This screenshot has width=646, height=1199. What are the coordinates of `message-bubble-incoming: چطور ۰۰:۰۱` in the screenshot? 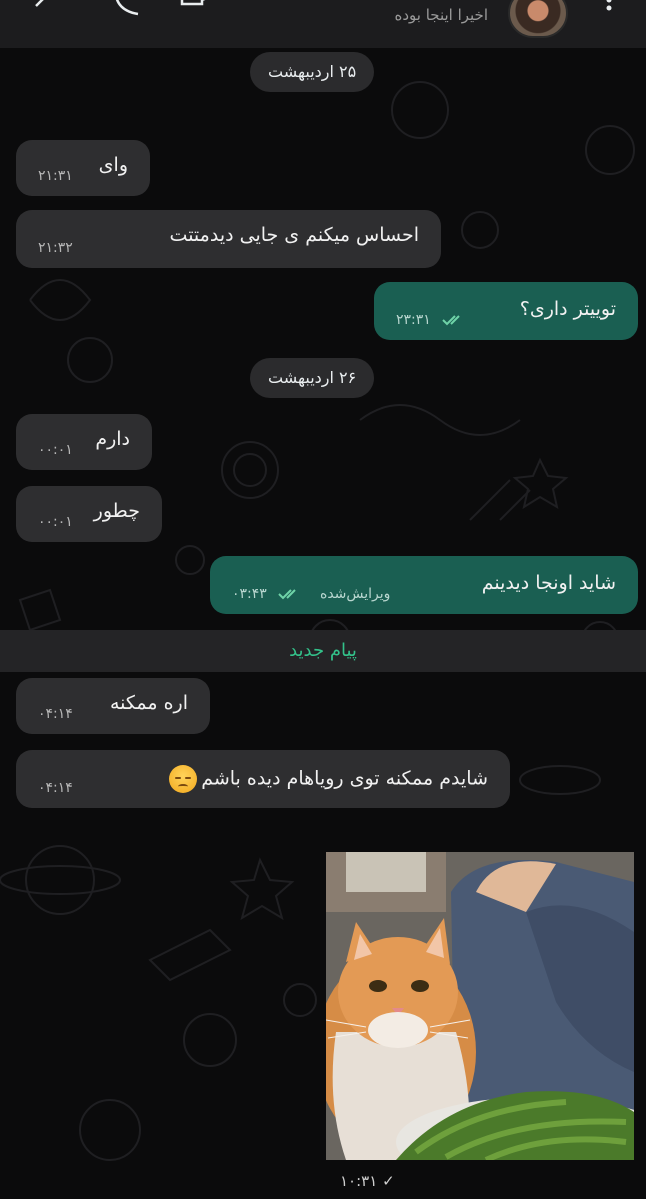 It's located at (89, 514).